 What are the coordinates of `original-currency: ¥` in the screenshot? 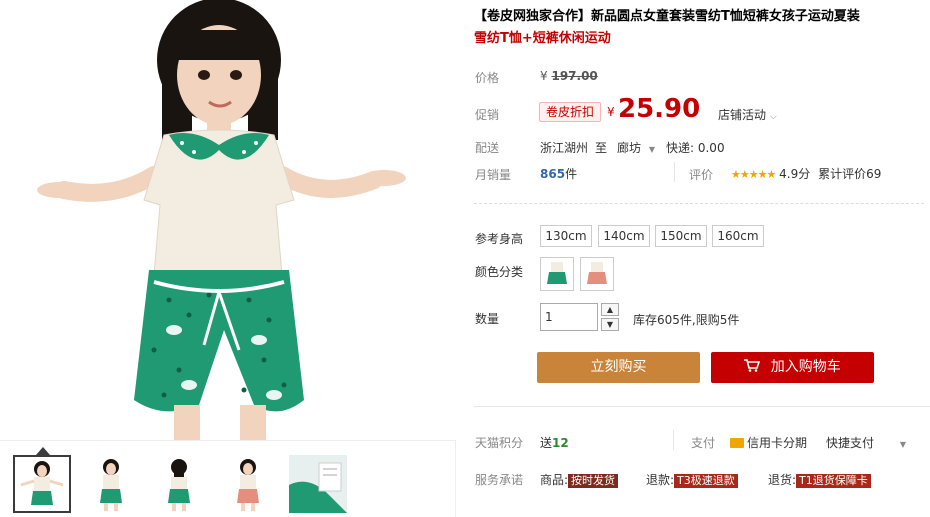 It's located at (544, 76).